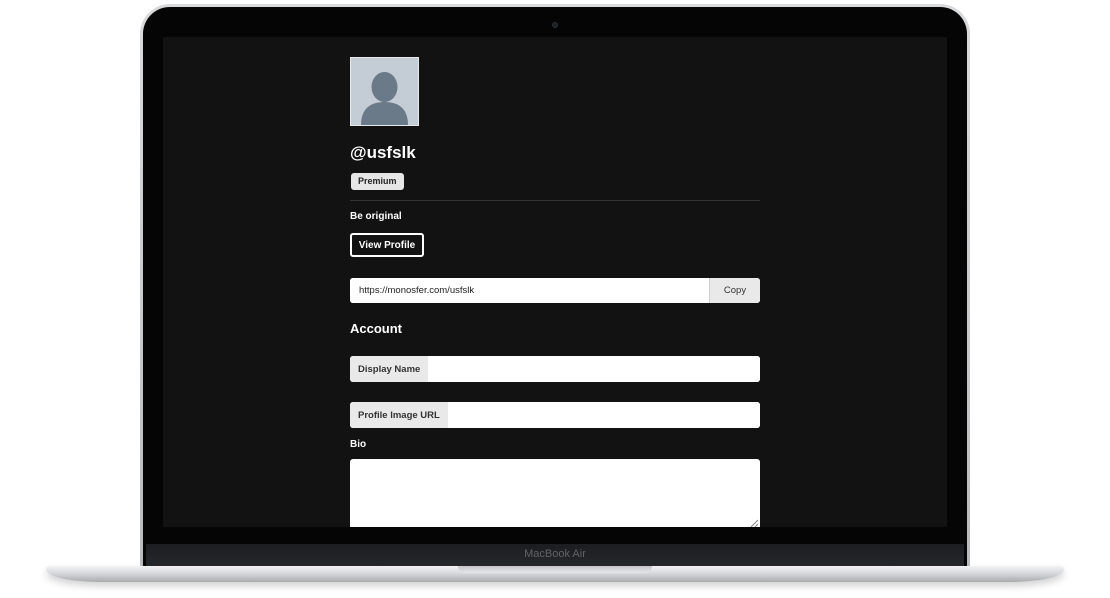 The width and height of the screenshot is (1110, 598). What do you see at coordinates (383, 152) in the screenshot?
I see `username: @usfslk` at bounding box center [383, 152].